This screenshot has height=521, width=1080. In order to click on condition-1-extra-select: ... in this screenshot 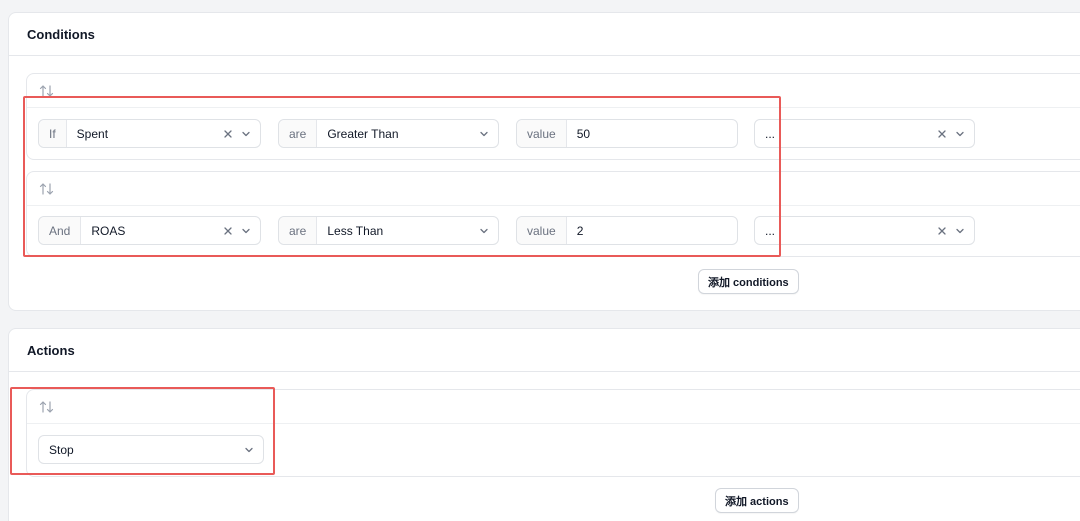, I will do `click(864, 133)`.